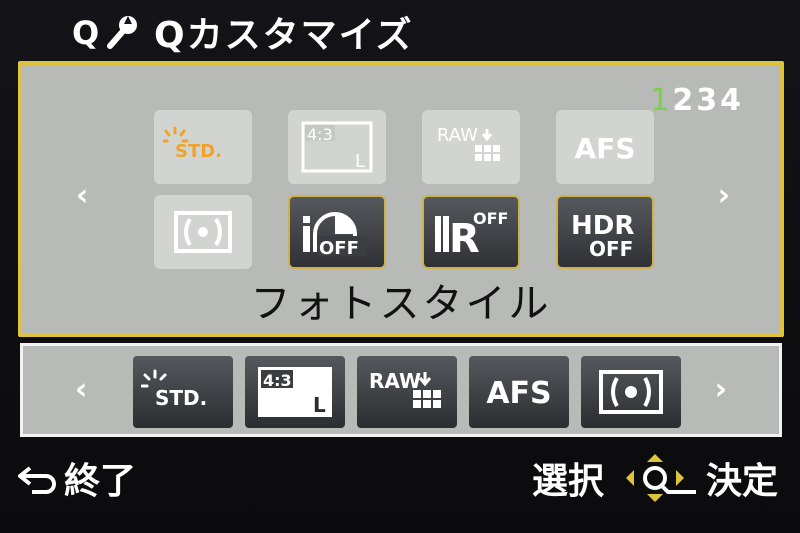 This screenshot has width=800, height=533. I want to click on strip-focus-mode-text: AFS, so click(518, 393).